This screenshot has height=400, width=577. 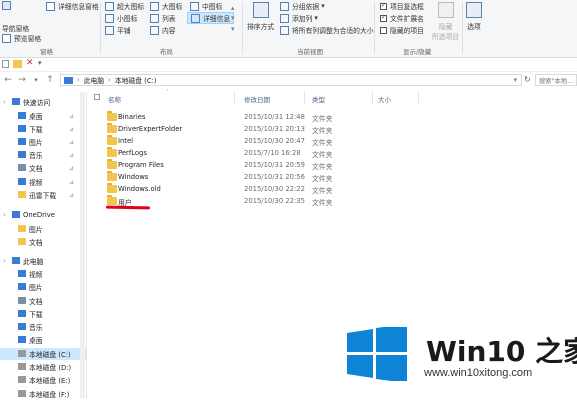 I want to click on forward-button: →, so click(x=22, y=80).